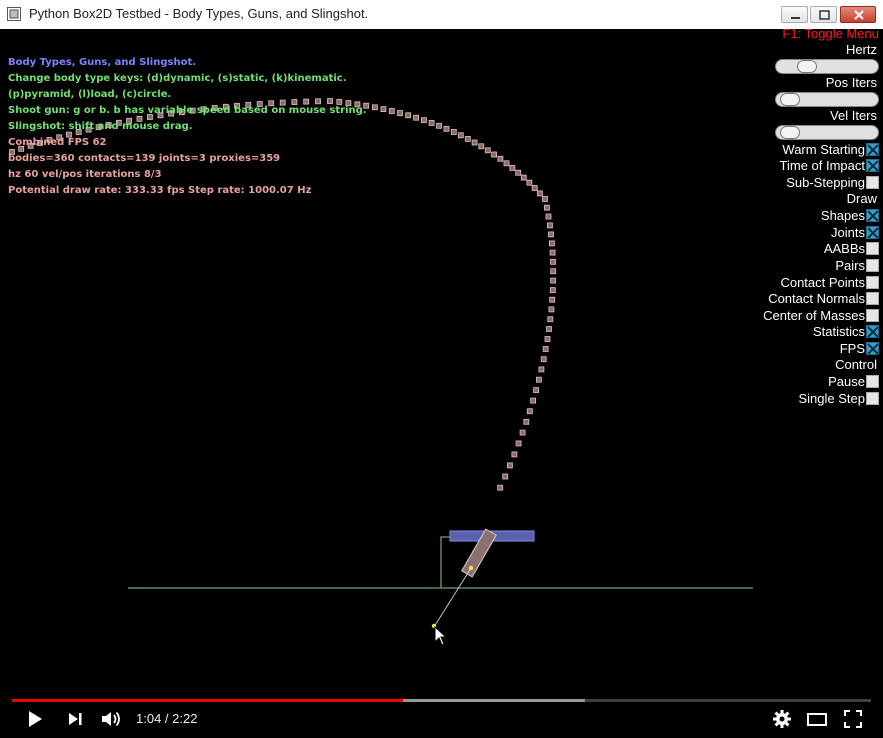 This screenshot has width=883, height=738. I want to click on slider-label-pos-iters: Pos Iters, so click(851, 82).